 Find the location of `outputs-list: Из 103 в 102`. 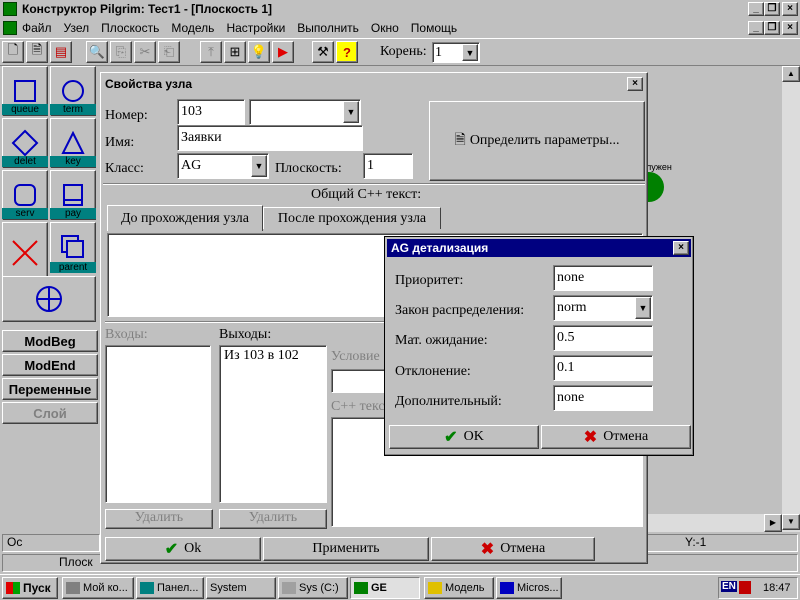

outputs-list: Из 103 в 102 is located at coordinates (273, 424).